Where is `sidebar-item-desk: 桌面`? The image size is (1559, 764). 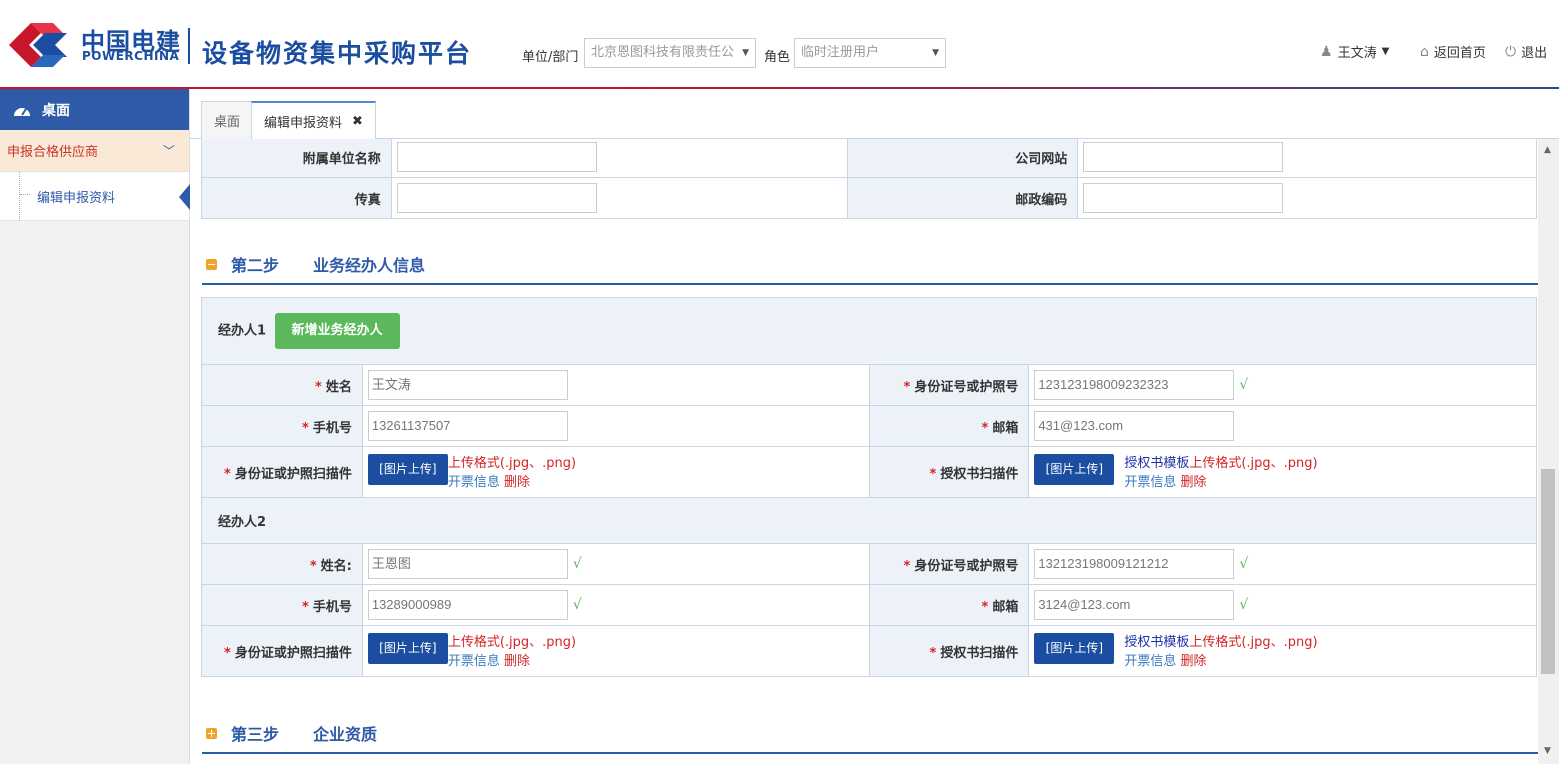
sidebar-item-desk: 桌面 is located at coordinates (94, 109).